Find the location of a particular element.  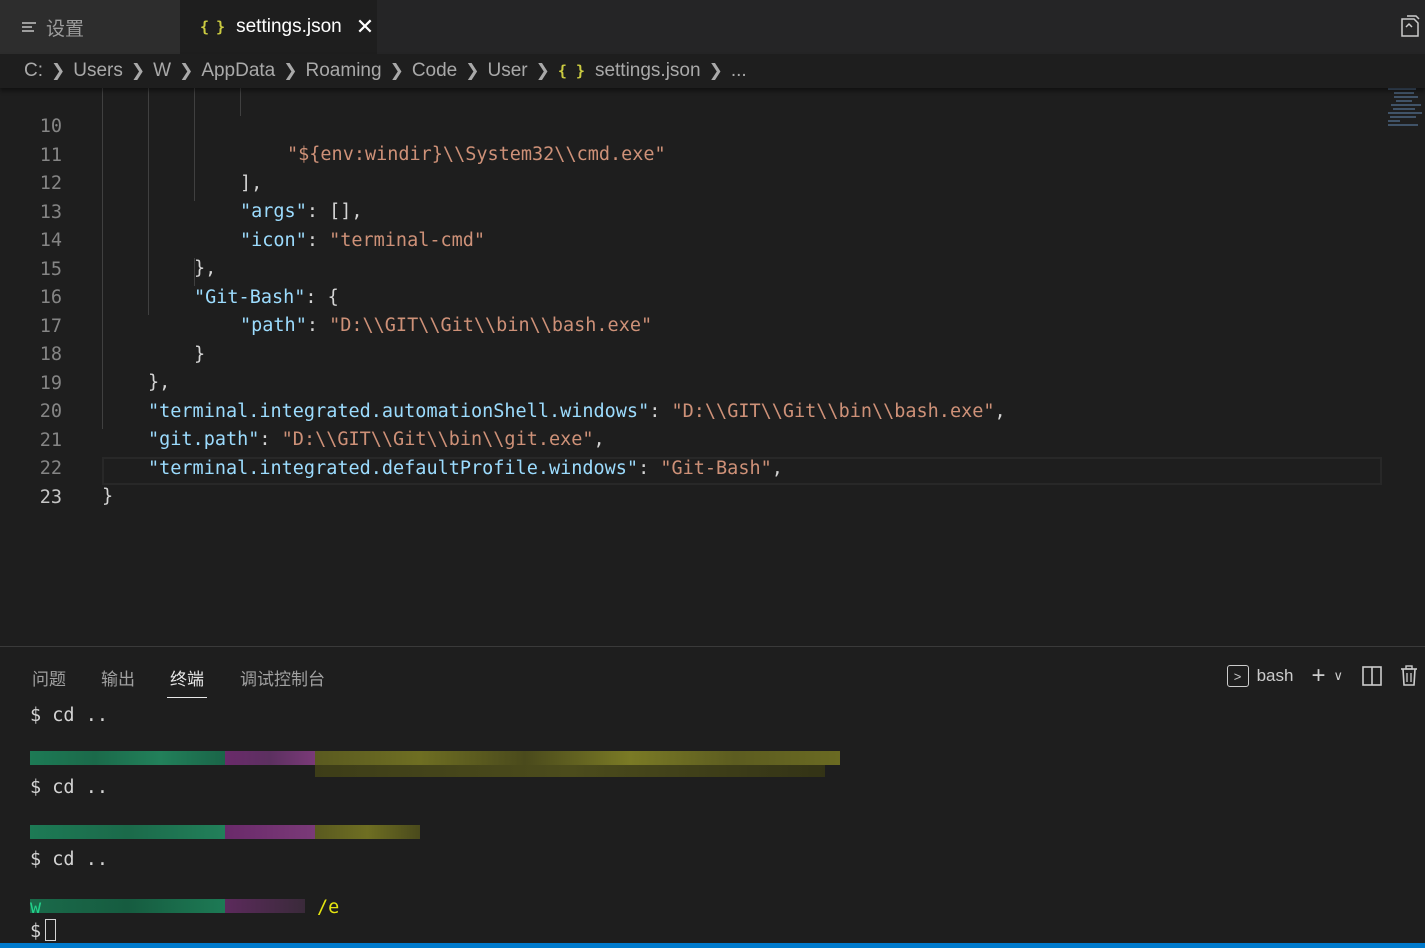

tab-problems: 问题 is located at coordinates (49, 677).